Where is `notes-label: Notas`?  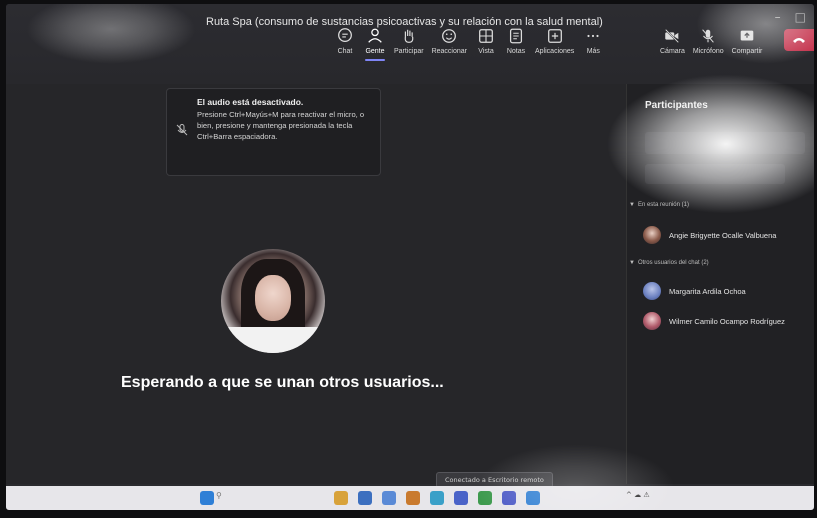
notes-label: Notas is located at coordinates (516, 51).